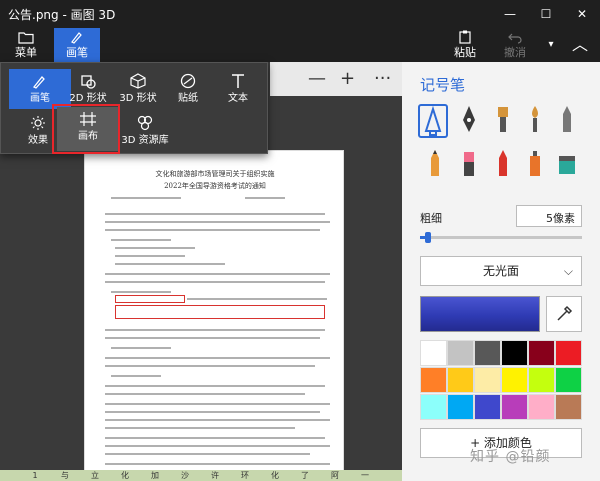 The height and width of the screenshot is (481, 600). I want to click on strip-cell: 沙, so click(185, 475).